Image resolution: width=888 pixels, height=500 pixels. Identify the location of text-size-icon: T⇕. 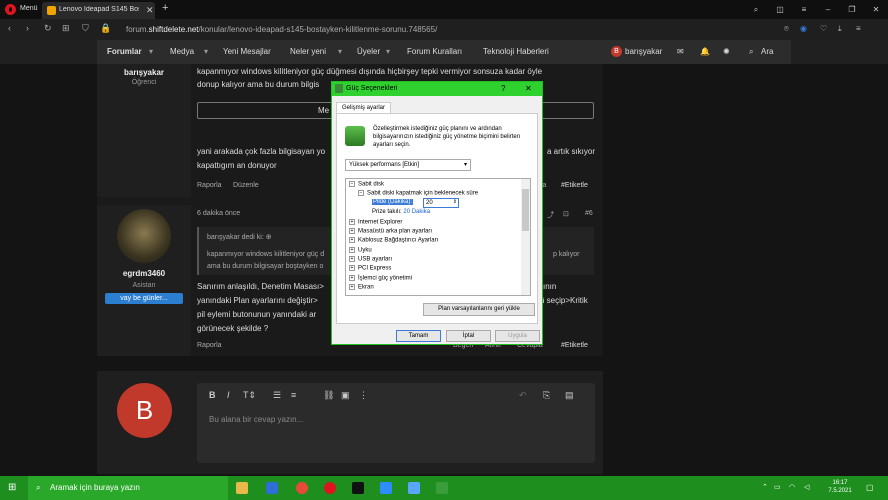
(249, 395).